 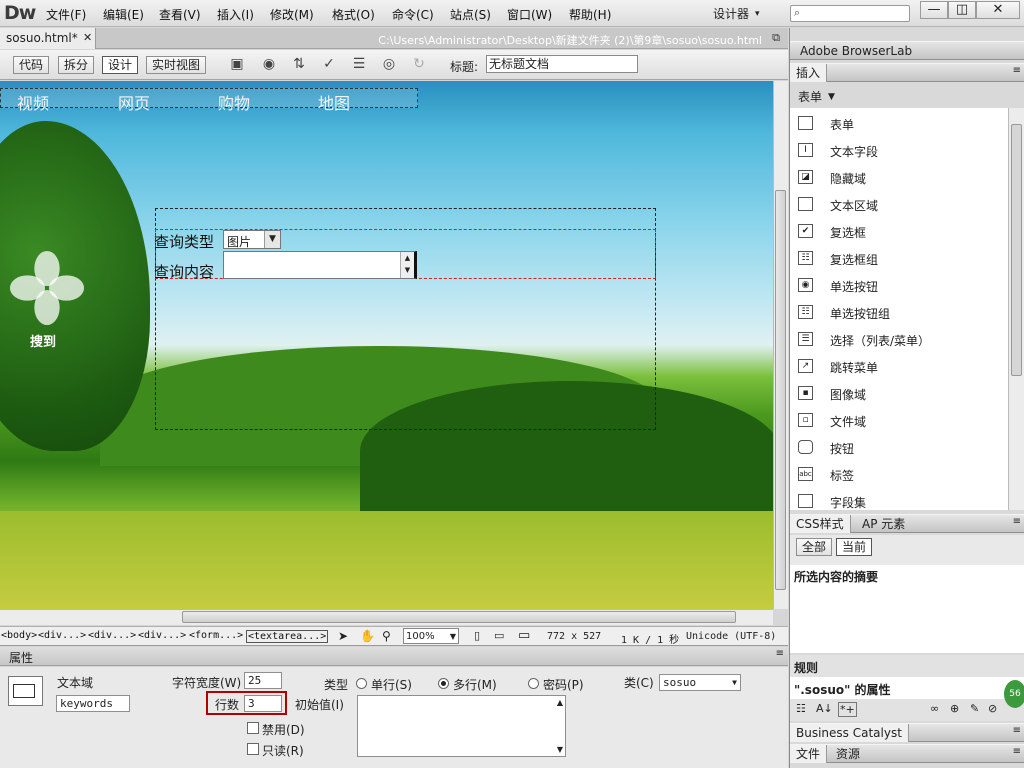 What do you see at coordinates (903, 204) in the screenshot?
I see `insert-textarea: 文本区域` at bounding box center [903, 204].